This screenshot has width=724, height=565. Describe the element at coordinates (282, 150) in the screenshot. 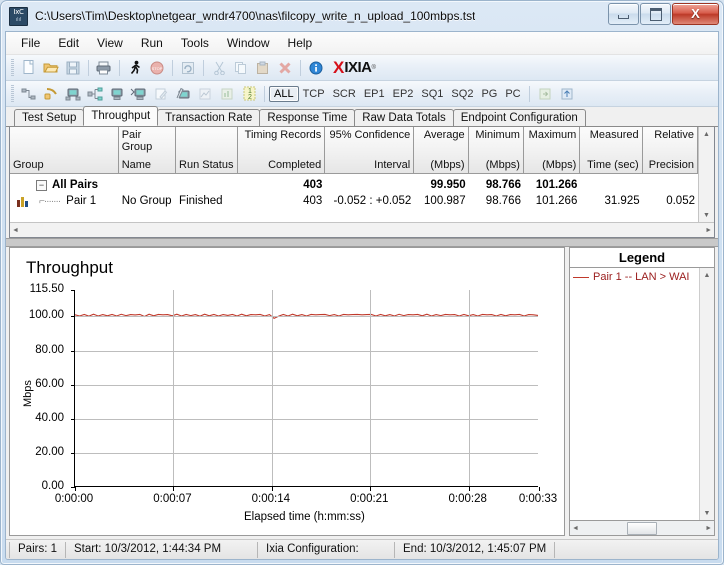

I see `column-header-timing-records-completed: Timing Records Completed` at that location.